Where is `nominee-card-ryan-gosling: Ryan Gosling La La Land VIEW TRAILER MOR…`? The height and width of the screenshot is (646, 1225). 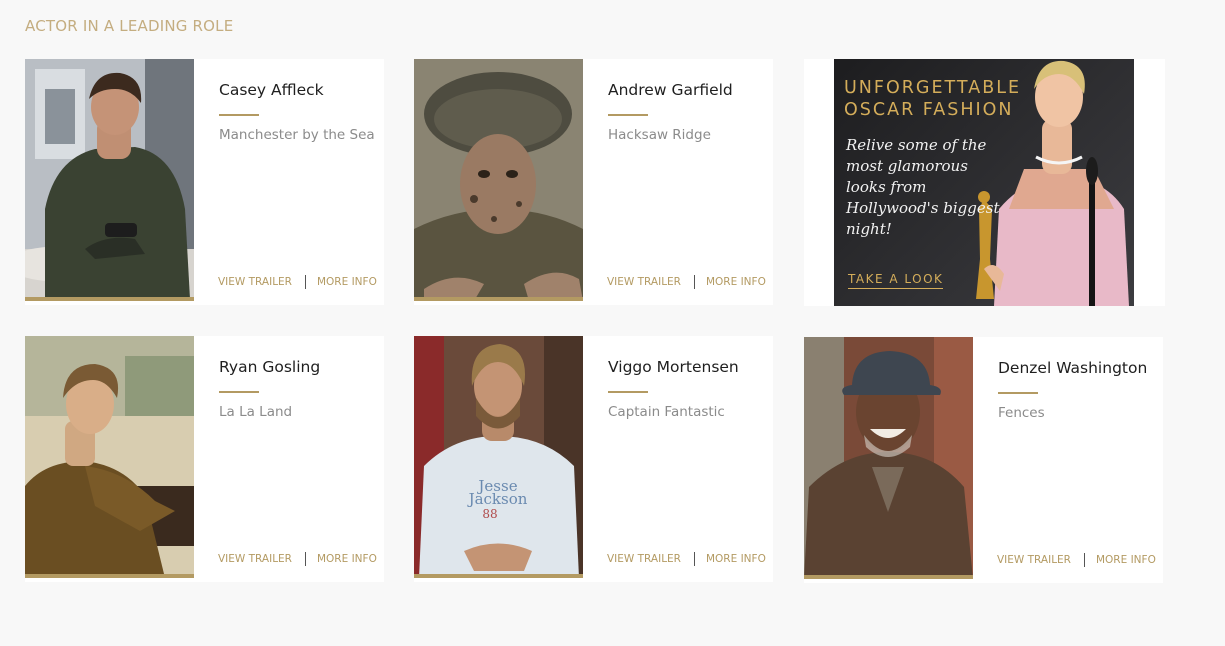 nominee-card-ryan-gosling: Ryan Gosling La La Land VIEW TRAILER MOR… is located at coordinates (204, 459).